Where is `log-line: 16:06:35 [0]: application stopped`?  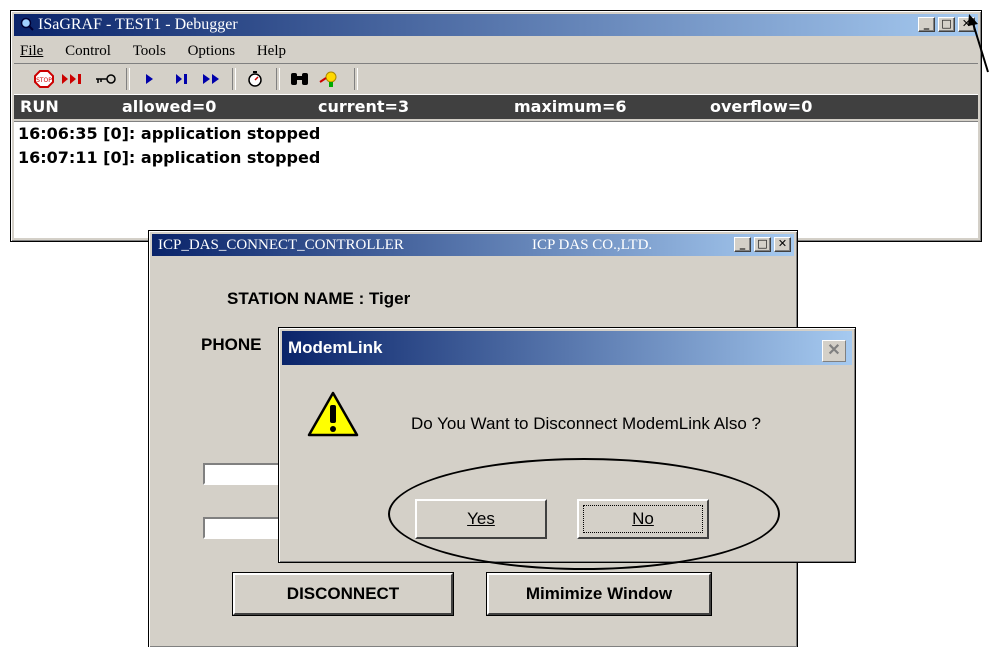
log-line: 16:06:35 [0]: application stopped is located at coordinates (169, 133).